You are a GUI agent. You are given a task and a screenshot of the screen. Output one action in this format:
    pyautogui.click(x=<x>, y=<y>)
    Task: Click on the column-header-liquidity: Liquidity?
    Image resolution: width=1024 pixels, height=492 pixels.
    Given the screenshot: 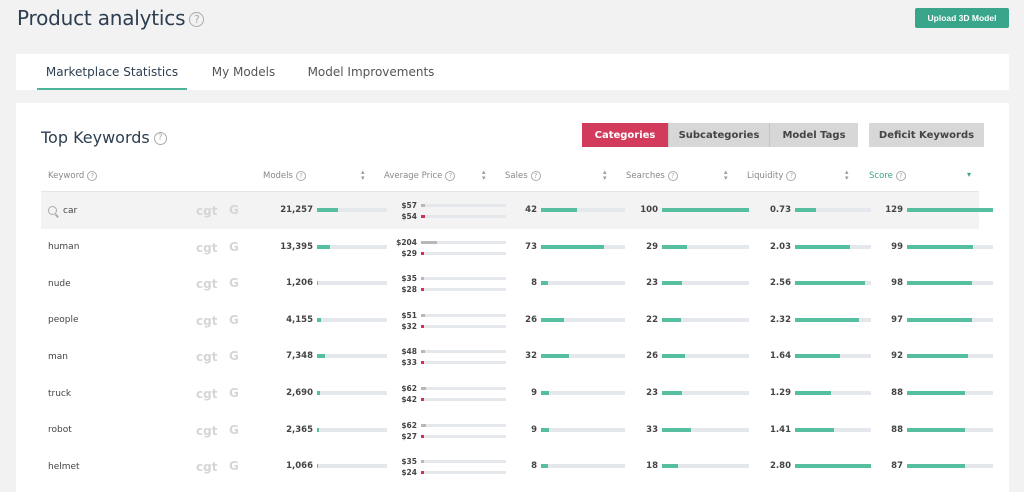 What is the action you would take?
    pyautogui.click(x=772, y=176)
    